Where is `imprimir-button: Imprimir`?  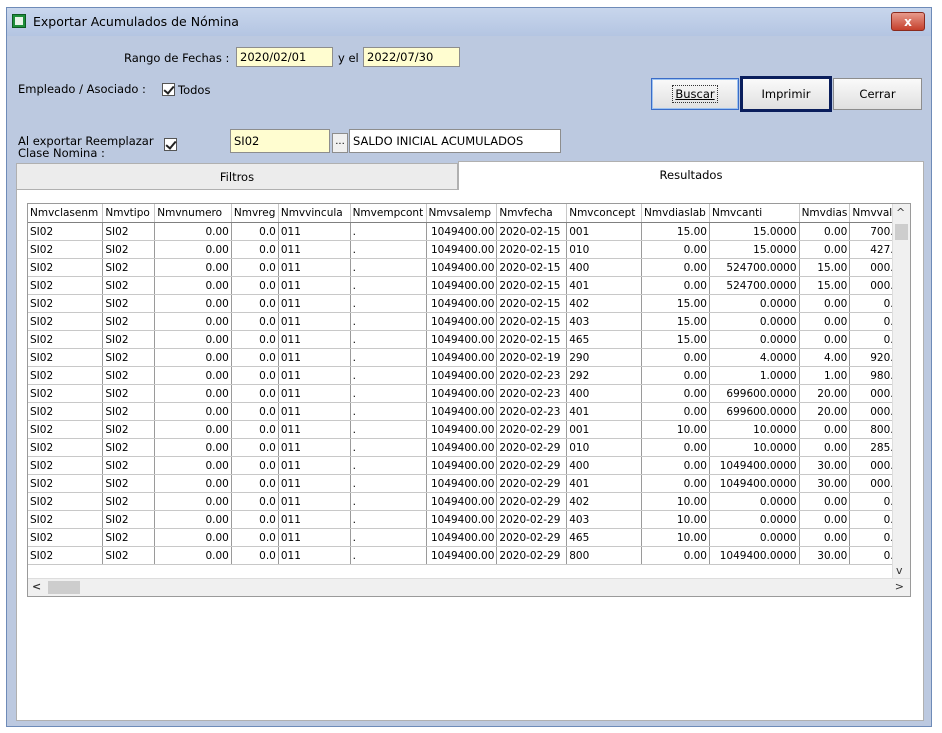
imprimir-button: Imprimir is located at coordinates (786, 94).